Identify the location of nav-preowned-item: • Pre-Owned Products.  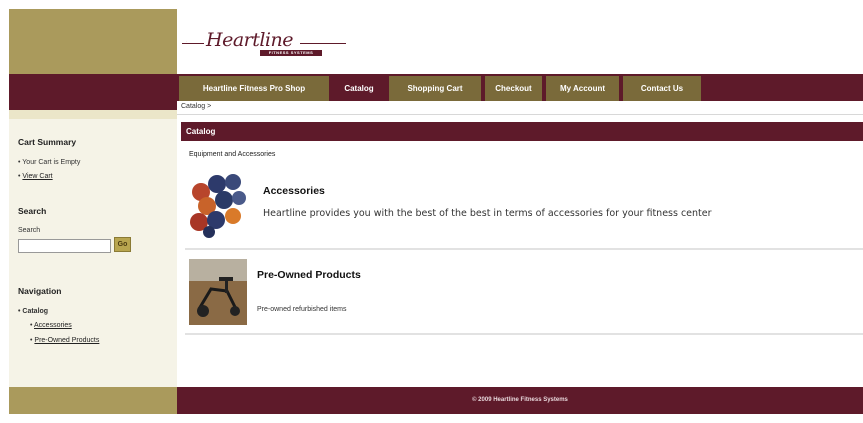
(65, 340).